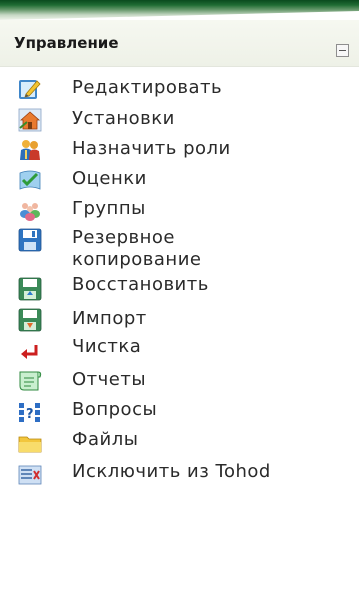  I want to click on questions-icon: ?, so click(30, 413).